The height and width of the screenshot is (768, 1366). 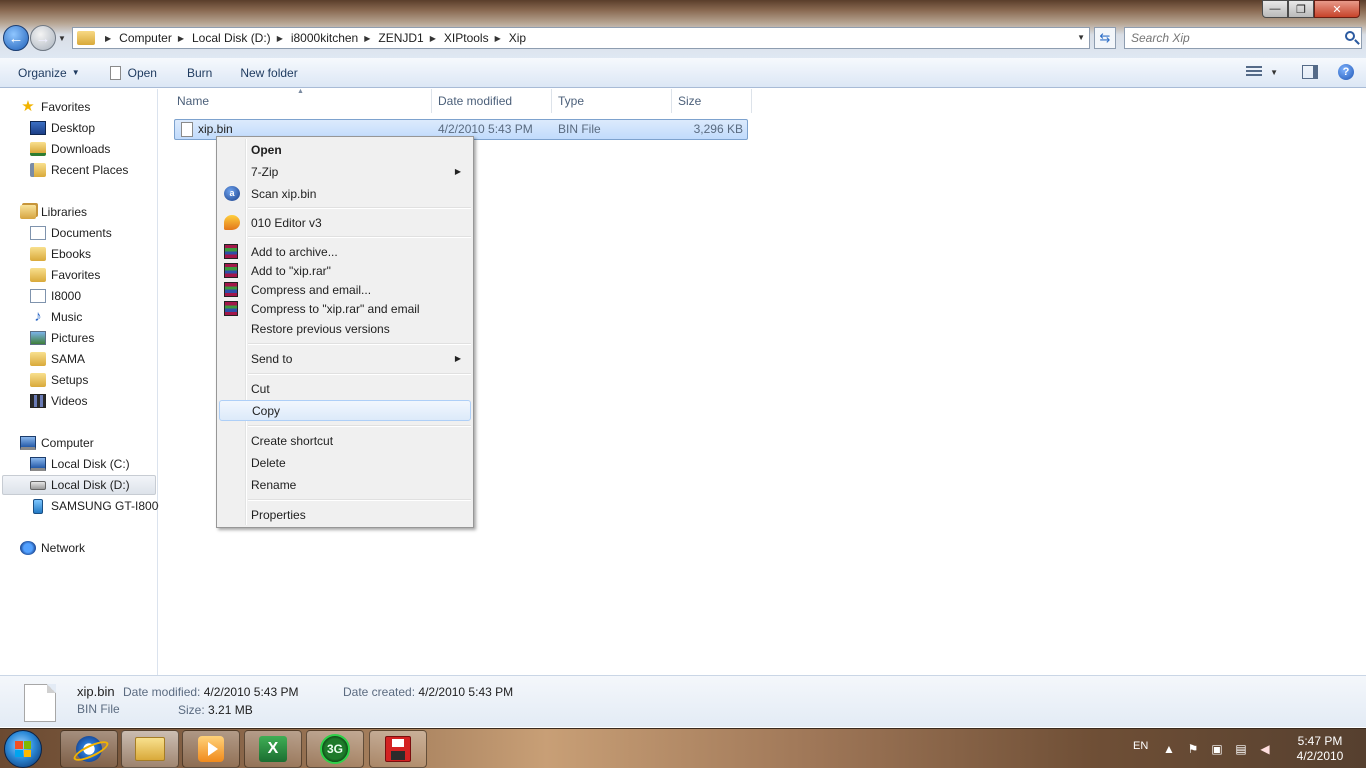 I want to click on nav-sama: SAMA, so click(x=57, y=359).